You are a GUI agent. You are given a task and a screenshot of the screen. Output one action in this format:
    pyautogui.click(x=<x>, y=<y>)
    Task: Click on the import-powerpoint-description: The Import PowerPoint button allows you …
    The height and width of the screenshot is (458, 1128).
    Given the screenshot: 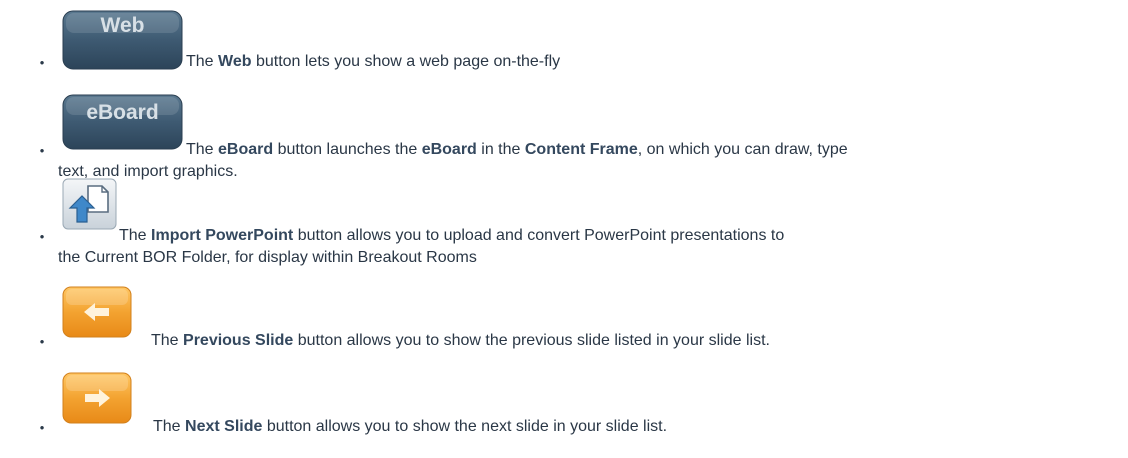 What is the action you would take?
    pyautogui.click(x=421, y=246)
    